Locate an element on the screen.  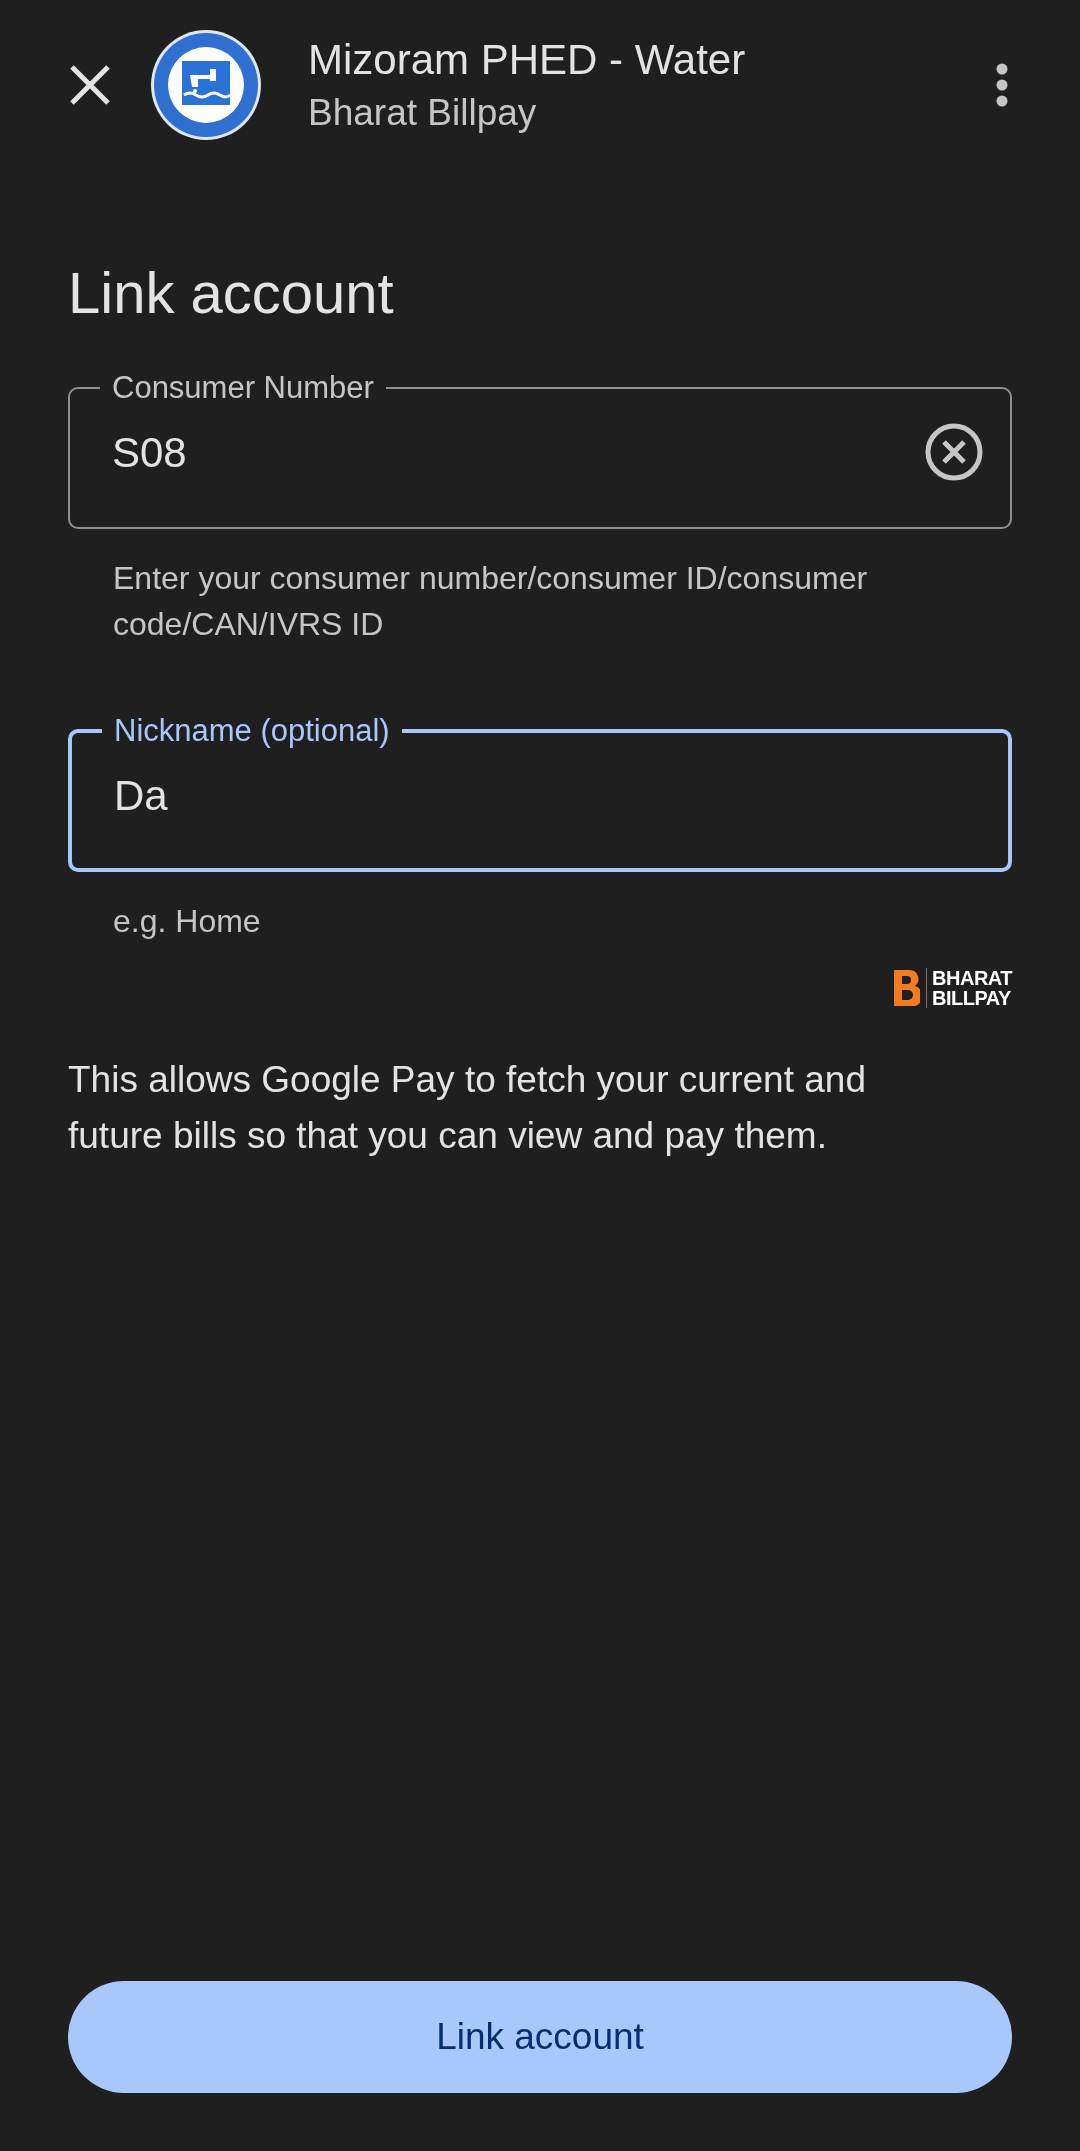
page-subtitle: Bharat Billpay is located at coordinates (423, 113).